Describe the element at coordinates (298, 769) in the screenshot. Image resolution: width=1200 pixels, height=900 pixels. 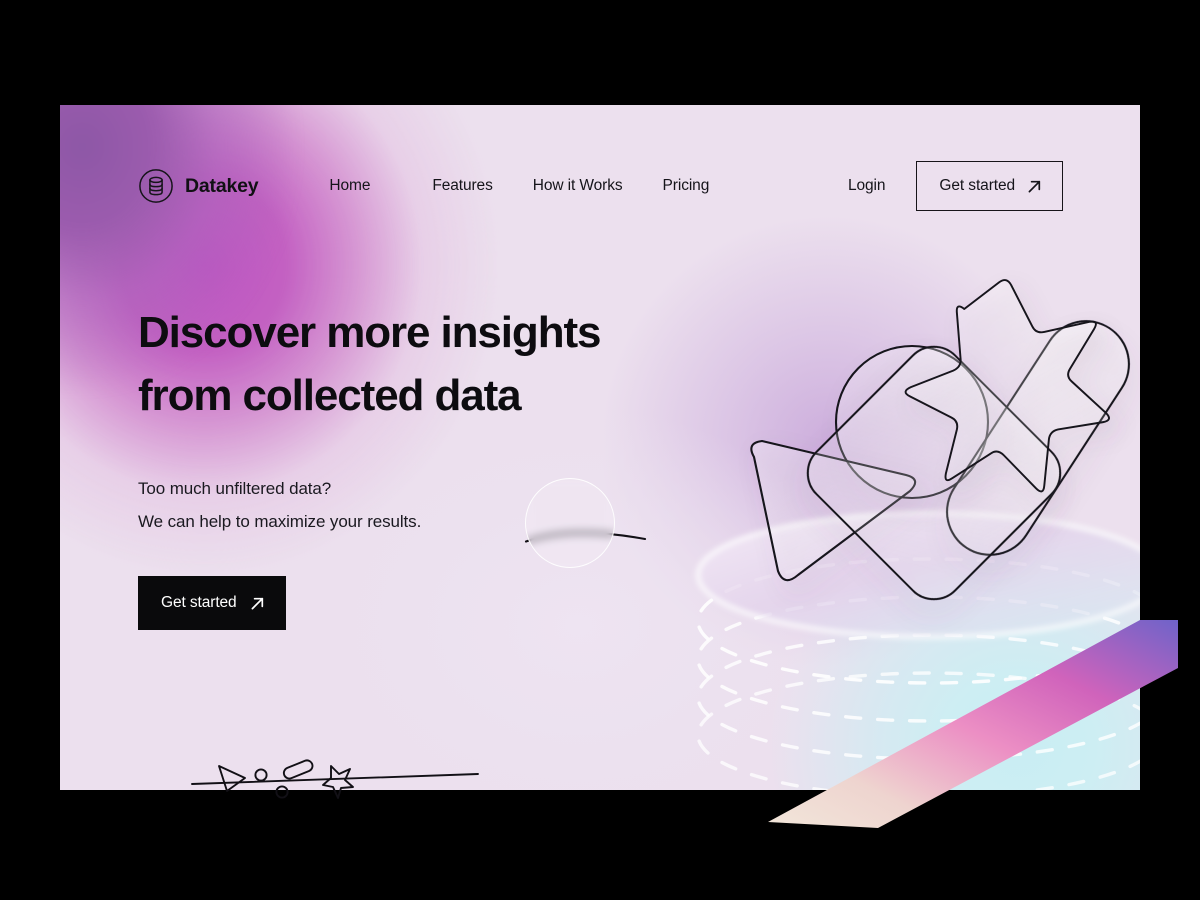
I see `doodle-capsule` at that location.